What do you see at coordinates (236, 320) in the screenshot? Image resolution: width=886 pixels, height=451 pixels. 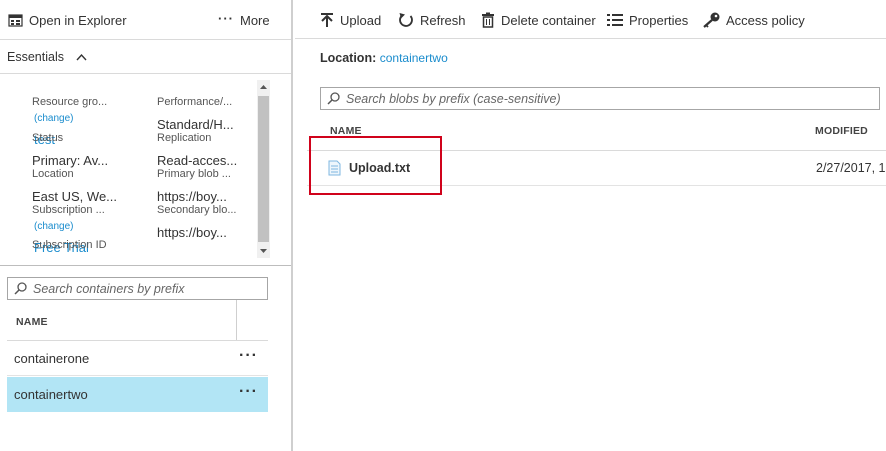 I see `column-divider` at bounding box center [236, 320].